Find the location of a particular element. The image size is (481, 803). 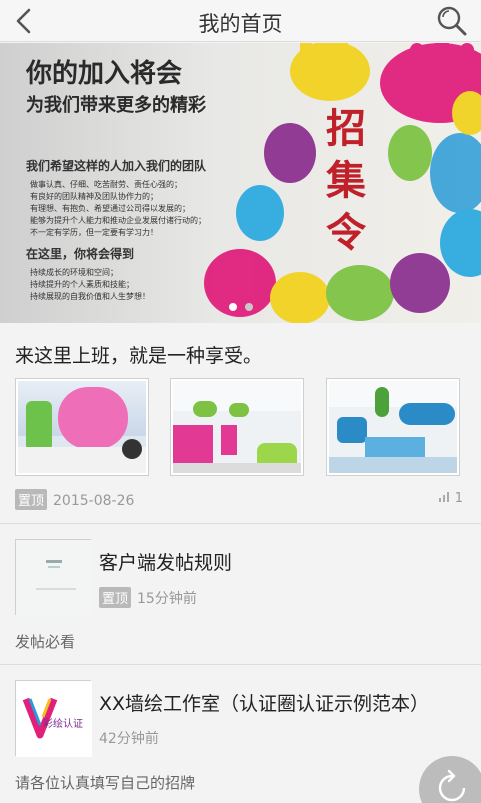

studio-logo-icon: 彩绘认证 is located at coordinates (54, 719).